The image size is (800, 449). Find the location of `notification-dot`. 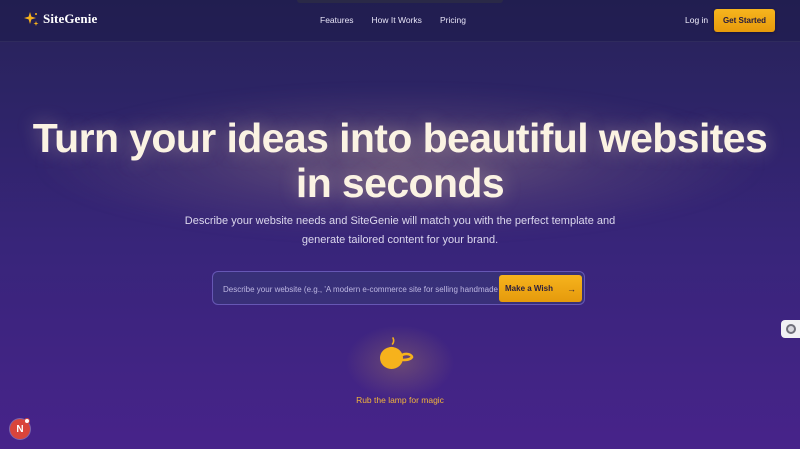

notification-dot is located at coordinates (27, 421).